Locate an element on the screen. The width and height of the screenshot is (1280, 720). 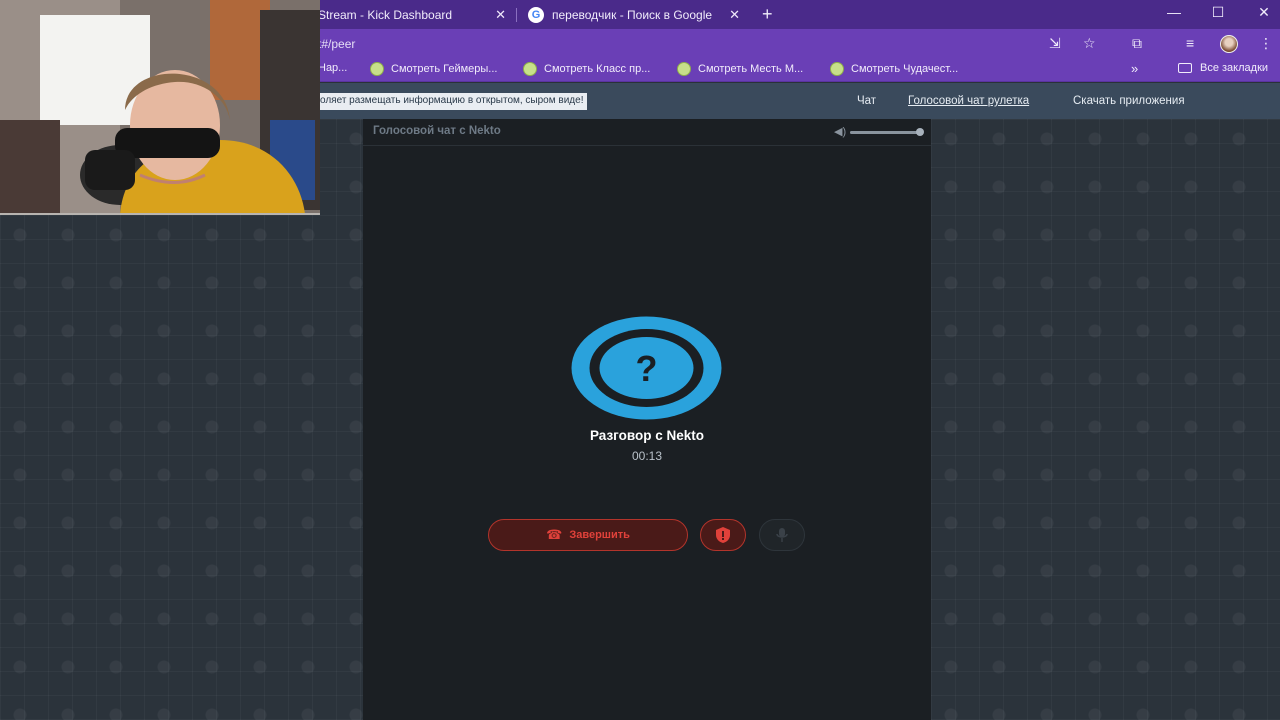
microphone-icon is located at coordinates (782, 535).